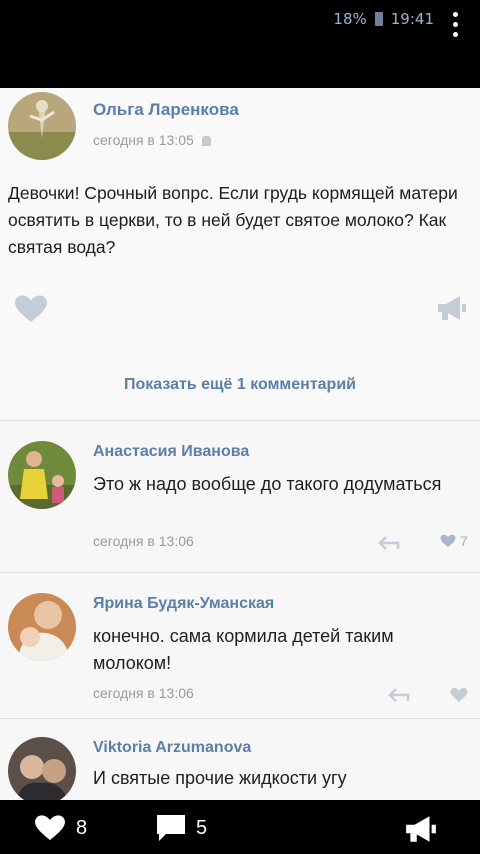 The width and height of the screenshot is (480, 854). I want to click on comments-button: 5, so click(181, 828).